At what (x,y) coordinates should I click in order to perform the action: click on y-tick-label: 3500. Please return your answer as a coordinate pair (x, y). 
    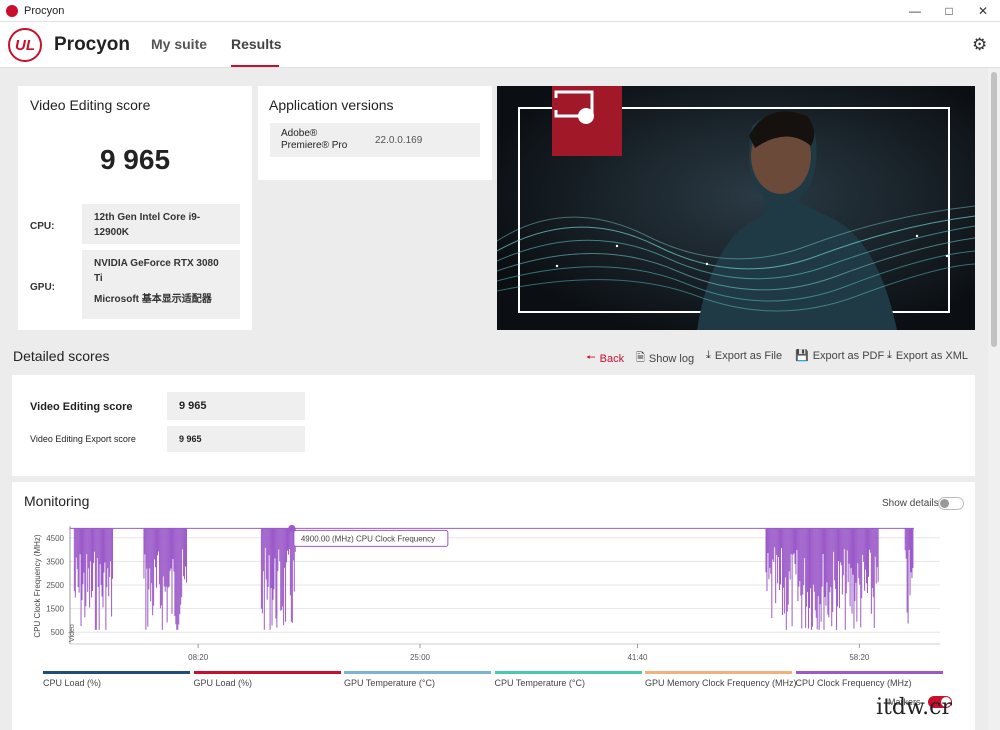
    Looking at the image, I should click on (55, 561).